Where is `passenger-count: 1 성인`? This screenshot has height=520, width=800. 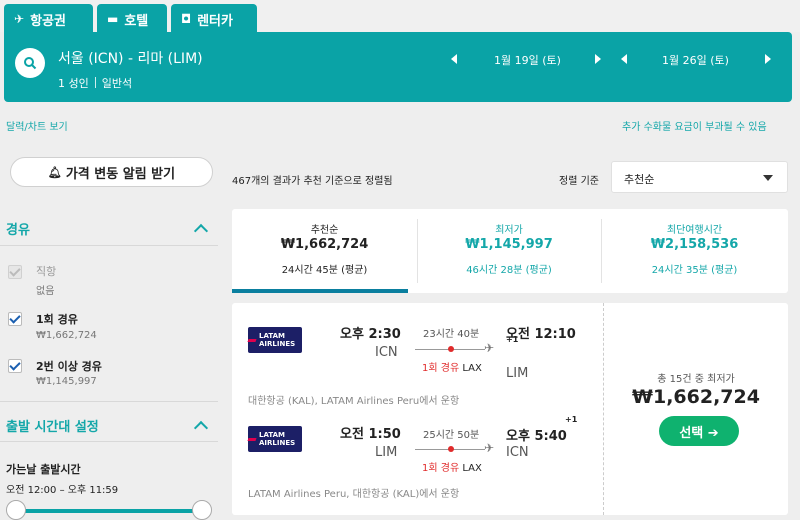
passenger-count: 1 성인 is located at coordinates (73, 83).